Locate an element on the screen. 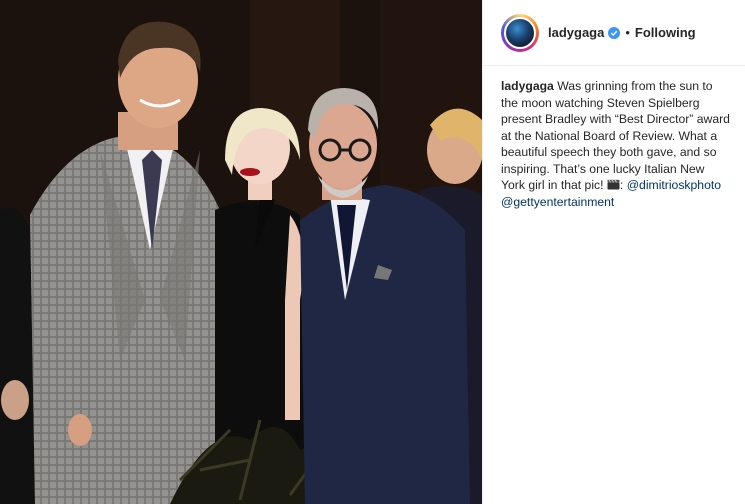 The width and height of the screenshot is (745, 504). username-link: ladygaga is located at coordinates (576, 32).